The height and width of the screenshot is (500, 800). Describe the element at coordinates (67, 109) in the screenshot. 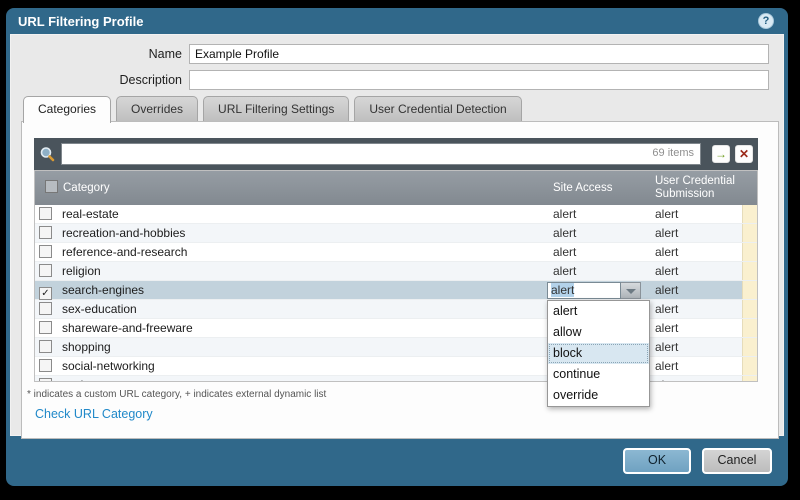

I see `tab-categories: Categories` at that location.